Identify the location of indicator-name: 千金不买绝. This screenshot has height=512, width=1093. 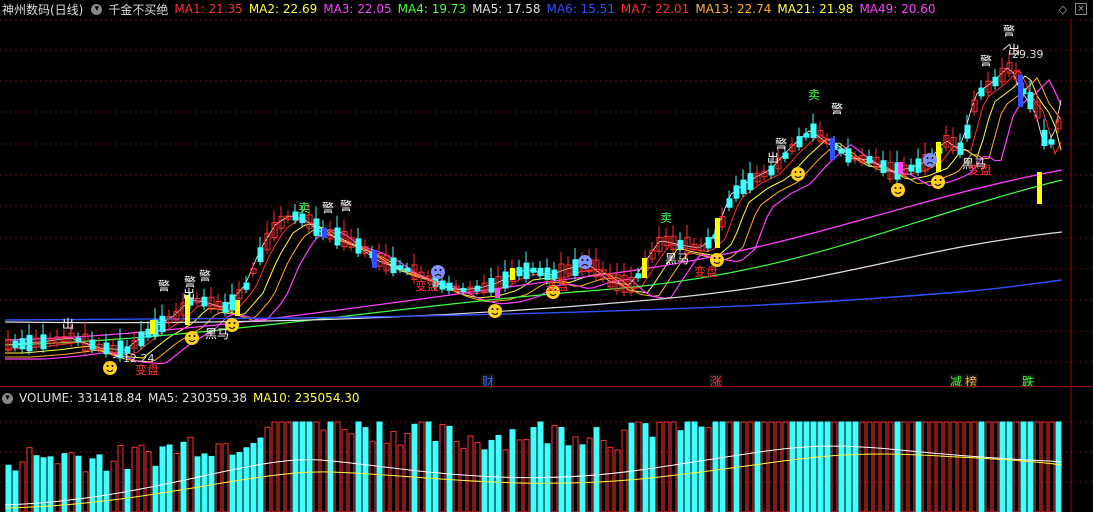
(138, 9).